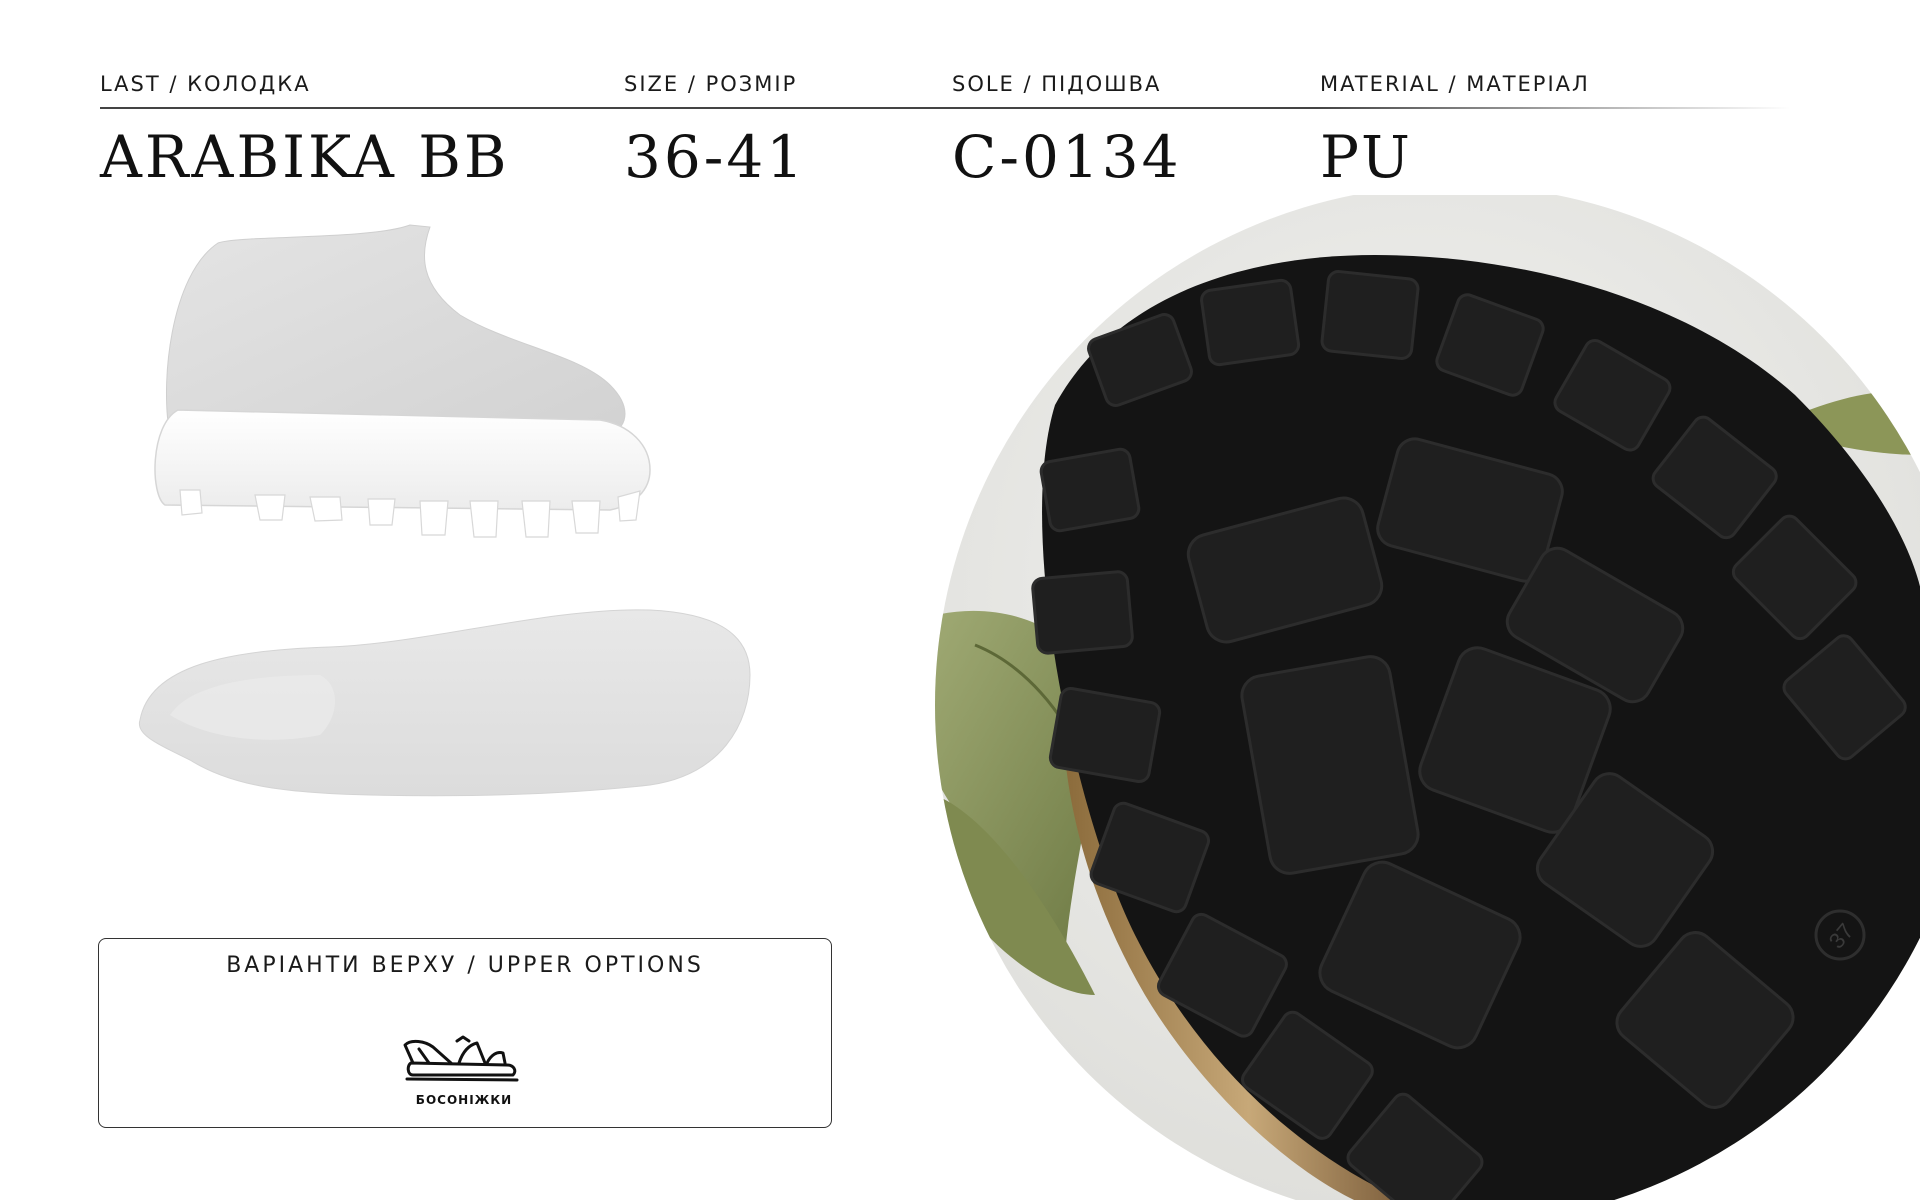  What do you see at coordinates (465, 965) in the screenshot?
I see `upper-options-title: ВАРІАНТИ ВЕРХУ / UPPER OPTIONS` at bounding box center [465, 965].